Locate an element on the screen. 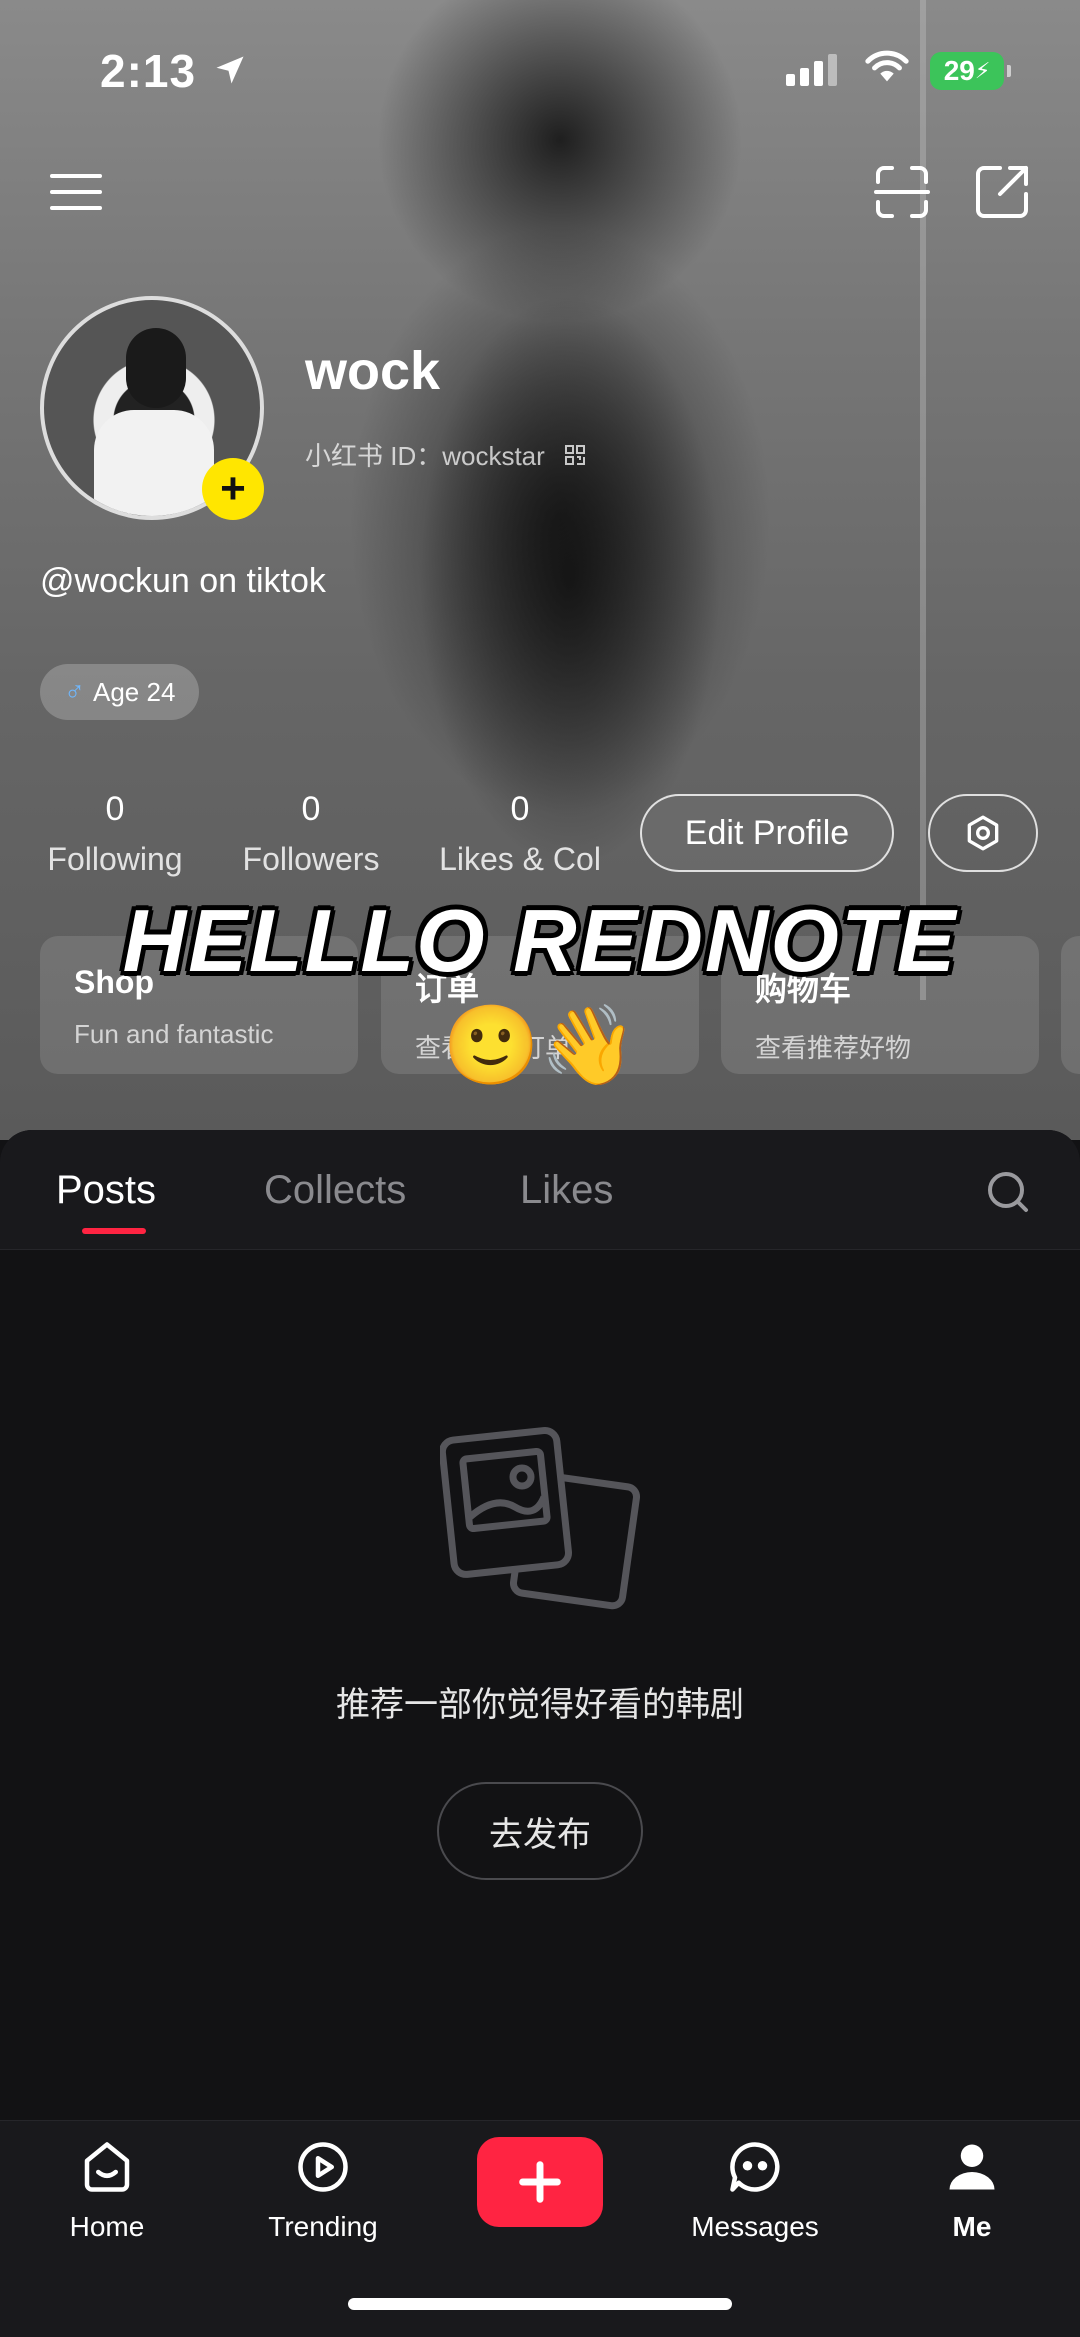 This screenshot has height=2337, width=1080. tab-likes: Likes is located at coordinates (566, 1190).